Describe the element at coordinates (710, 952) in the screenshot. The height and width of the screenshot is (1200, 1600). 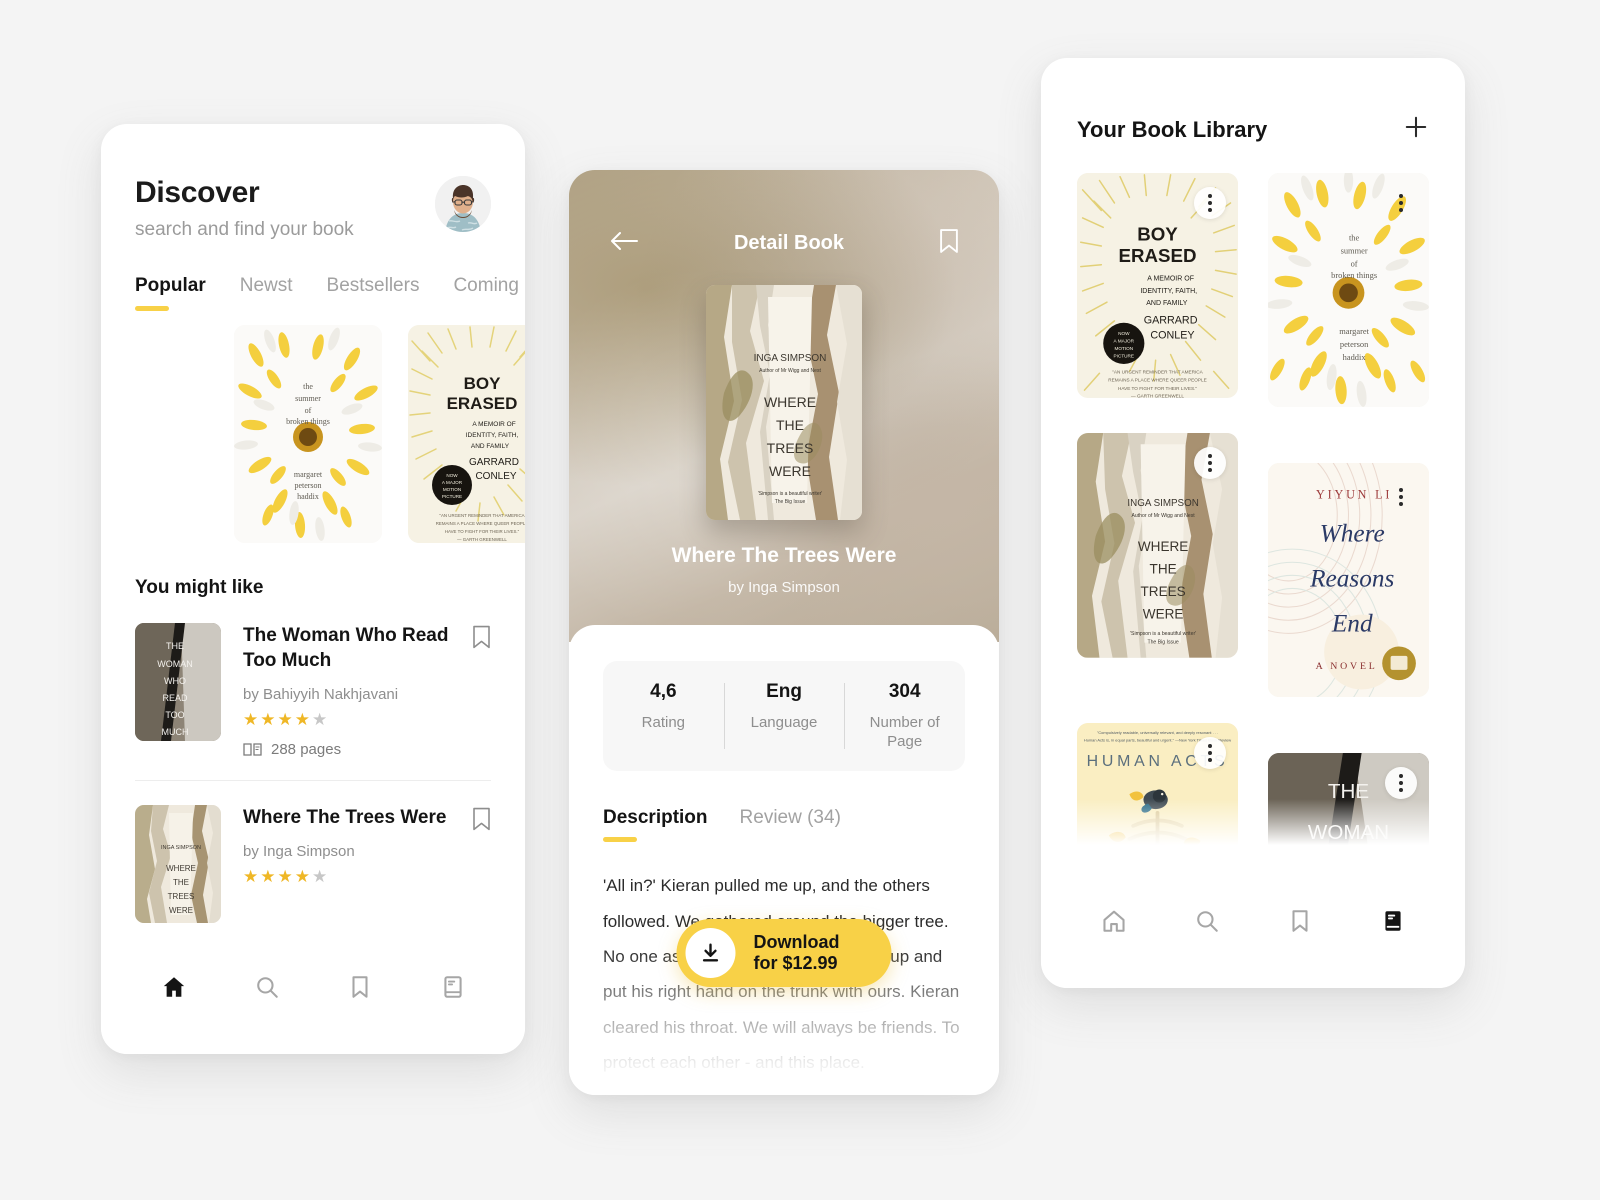
I see `download-icon` at that location.